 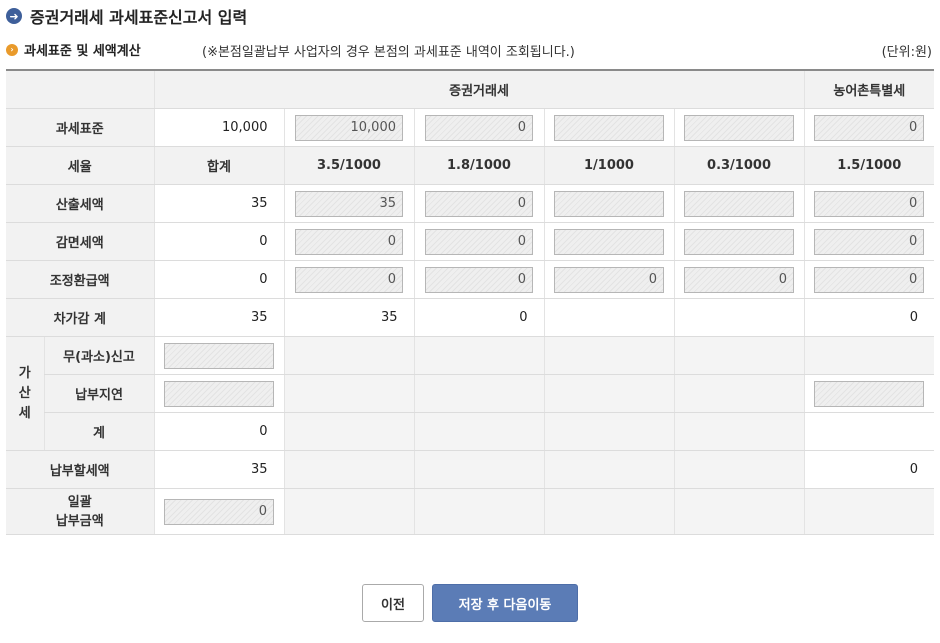 What do you see at coordinates (869, 203) in the screenshot?
I see `calc-tax-rural-field` at bounding box center [869, 203].